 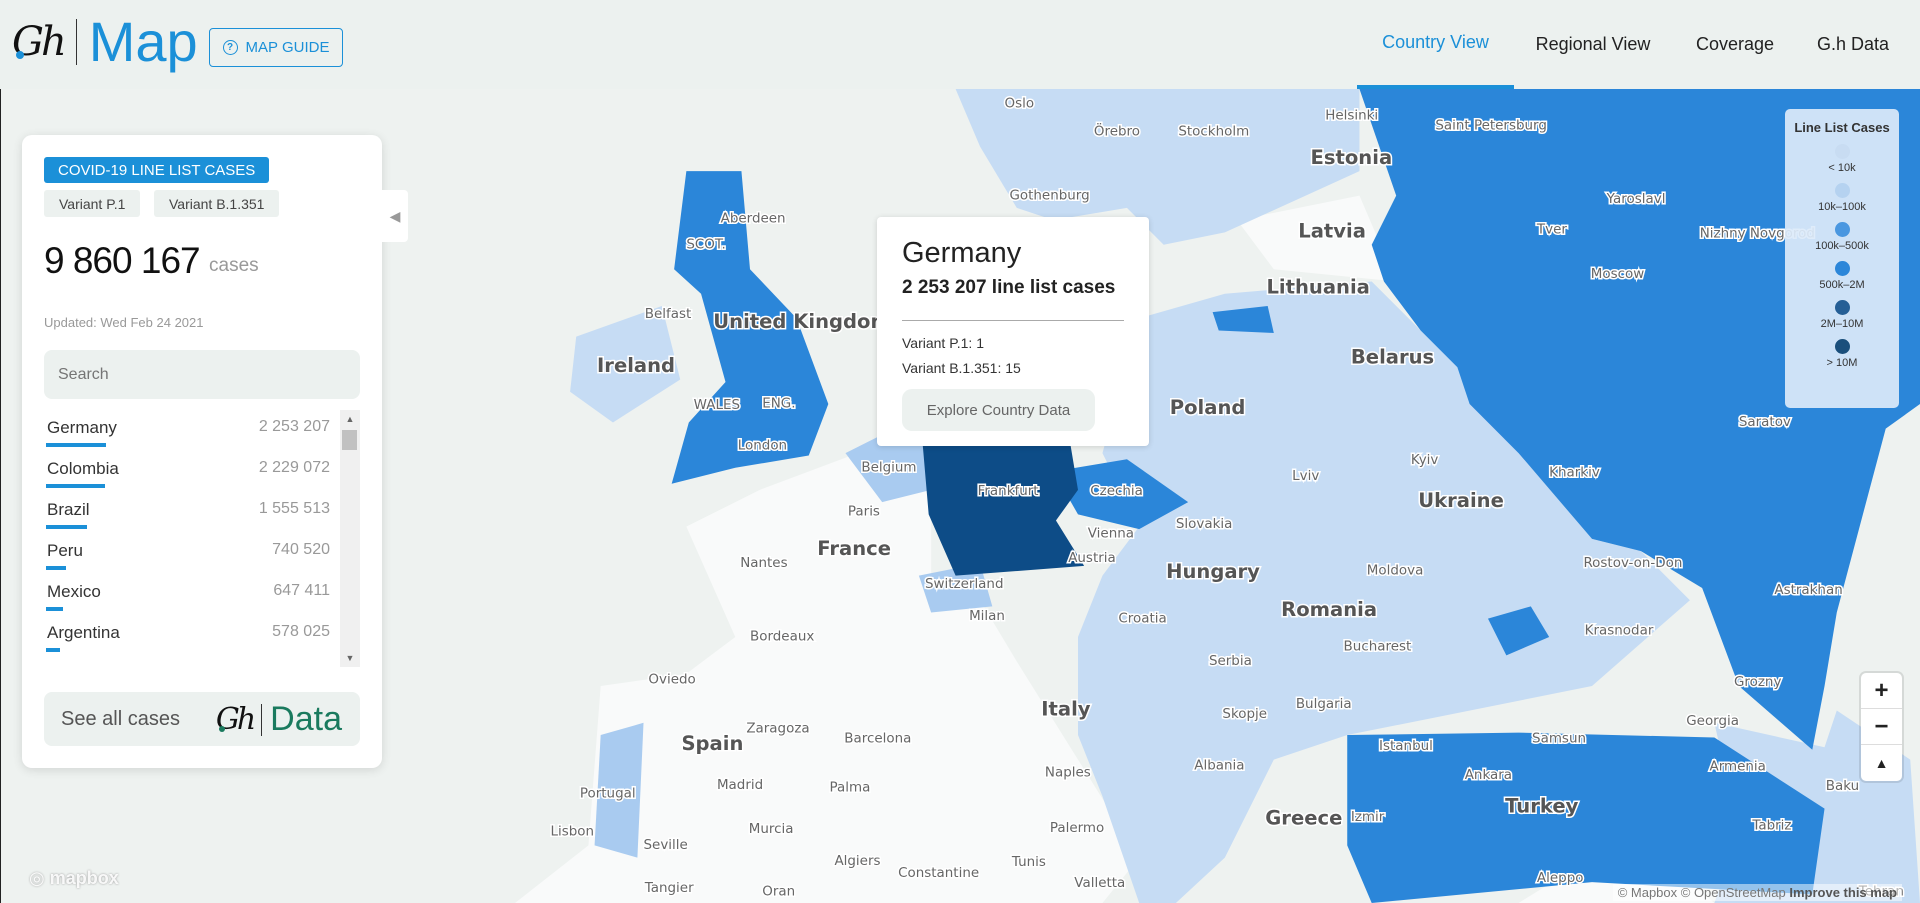 What do you see at coordinates (1853, 44) in the screenshot?
I see `tab-gh-data: G.h Data` at bounding box center [1853, 44].